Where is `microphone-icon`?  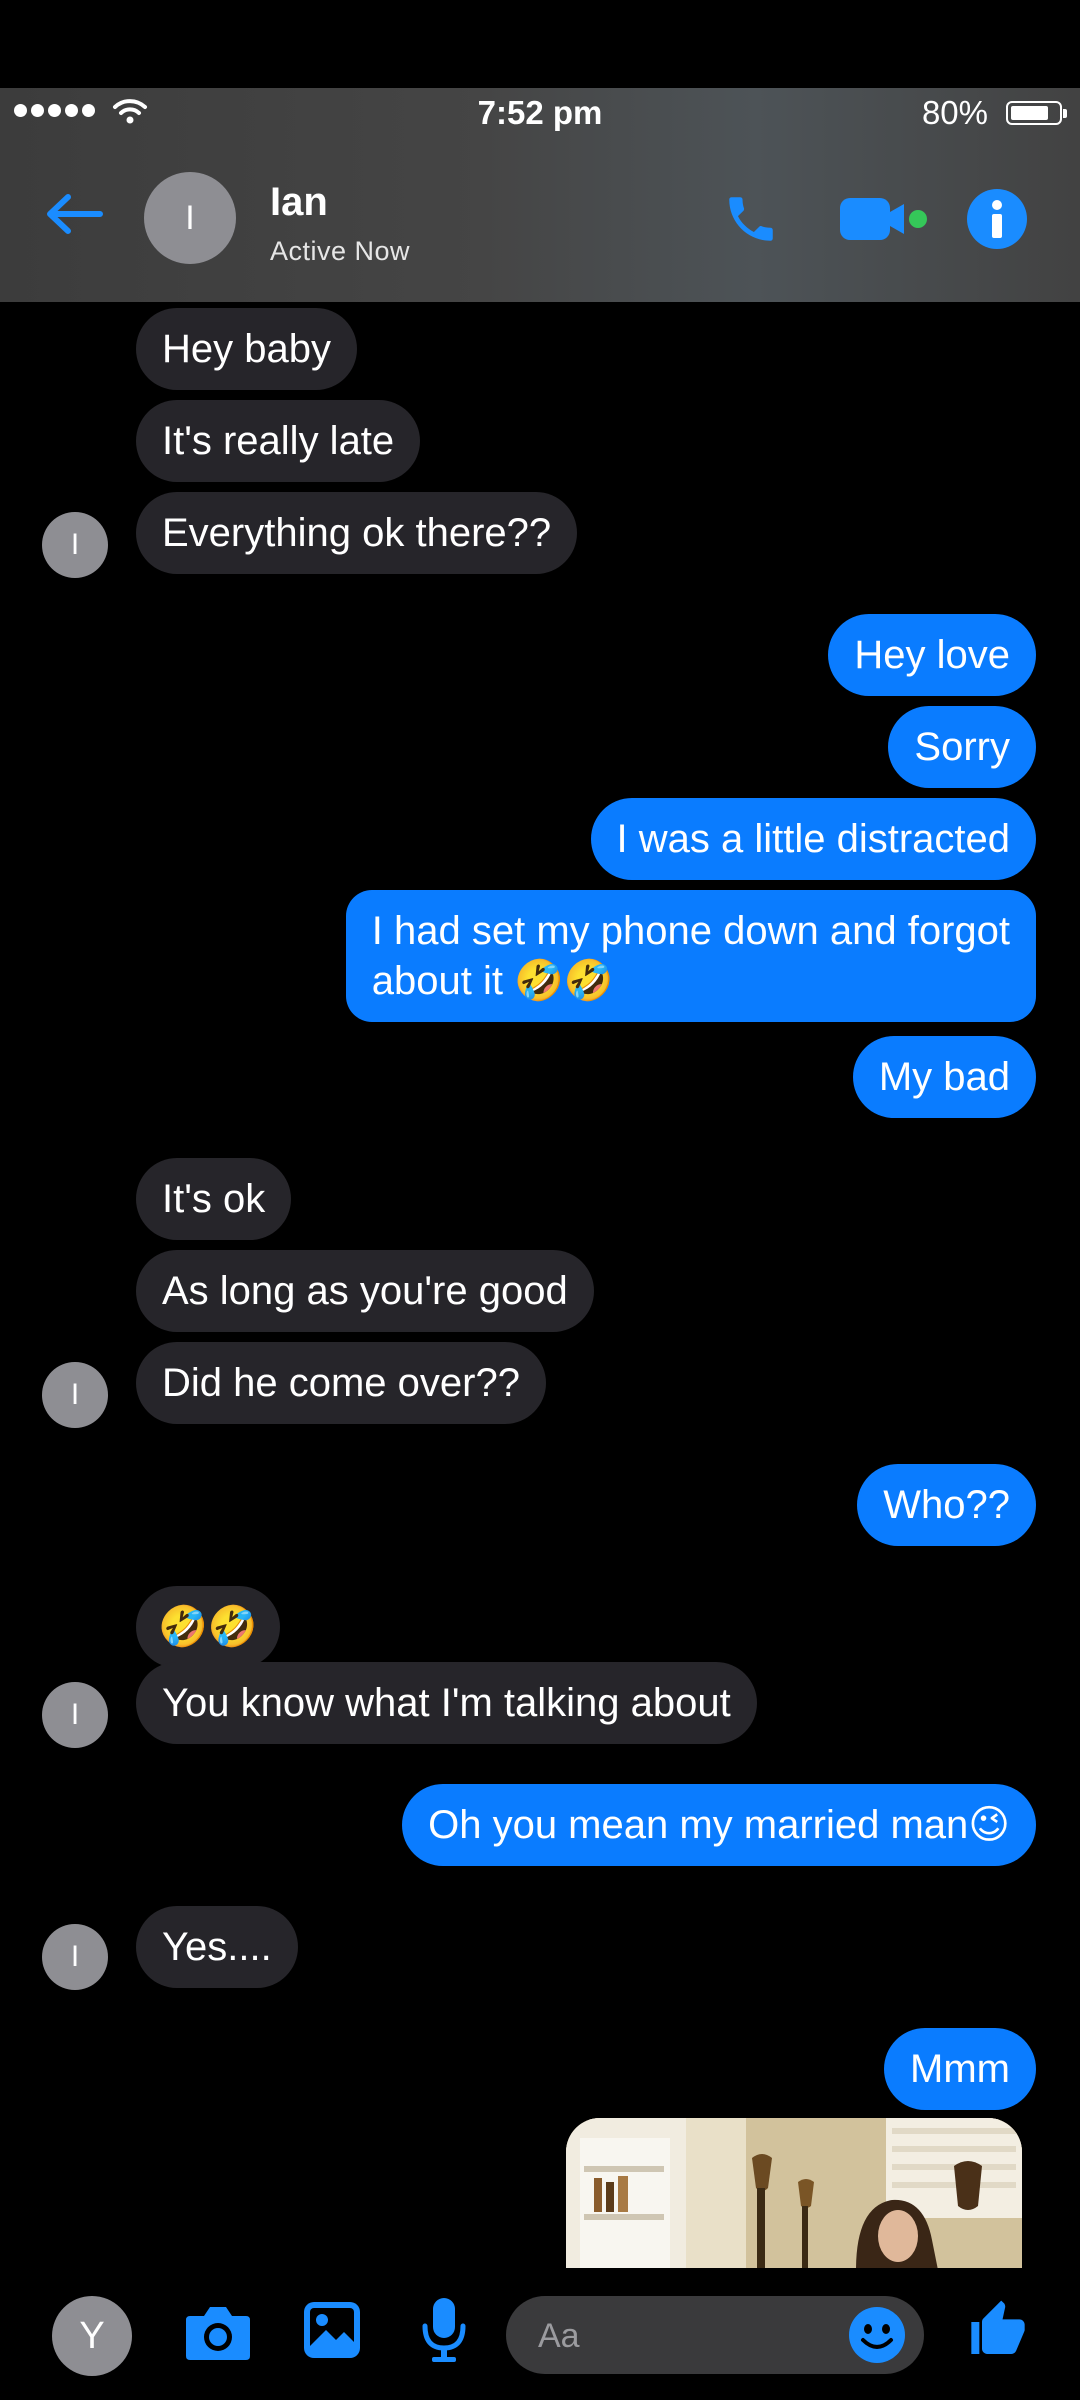 microphone-icon is located at coordinates (444, 2330).